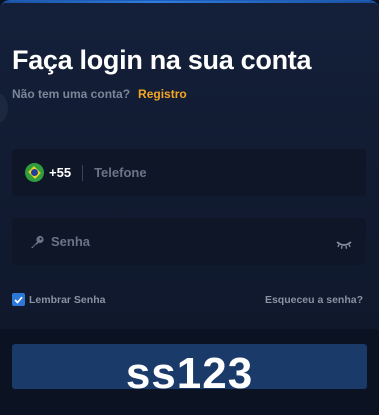 This screenshot has width=379, height=415. Describe the element at coordinates (34, 172) in the screenshot. I see `brazil-flag-icon` at that location.